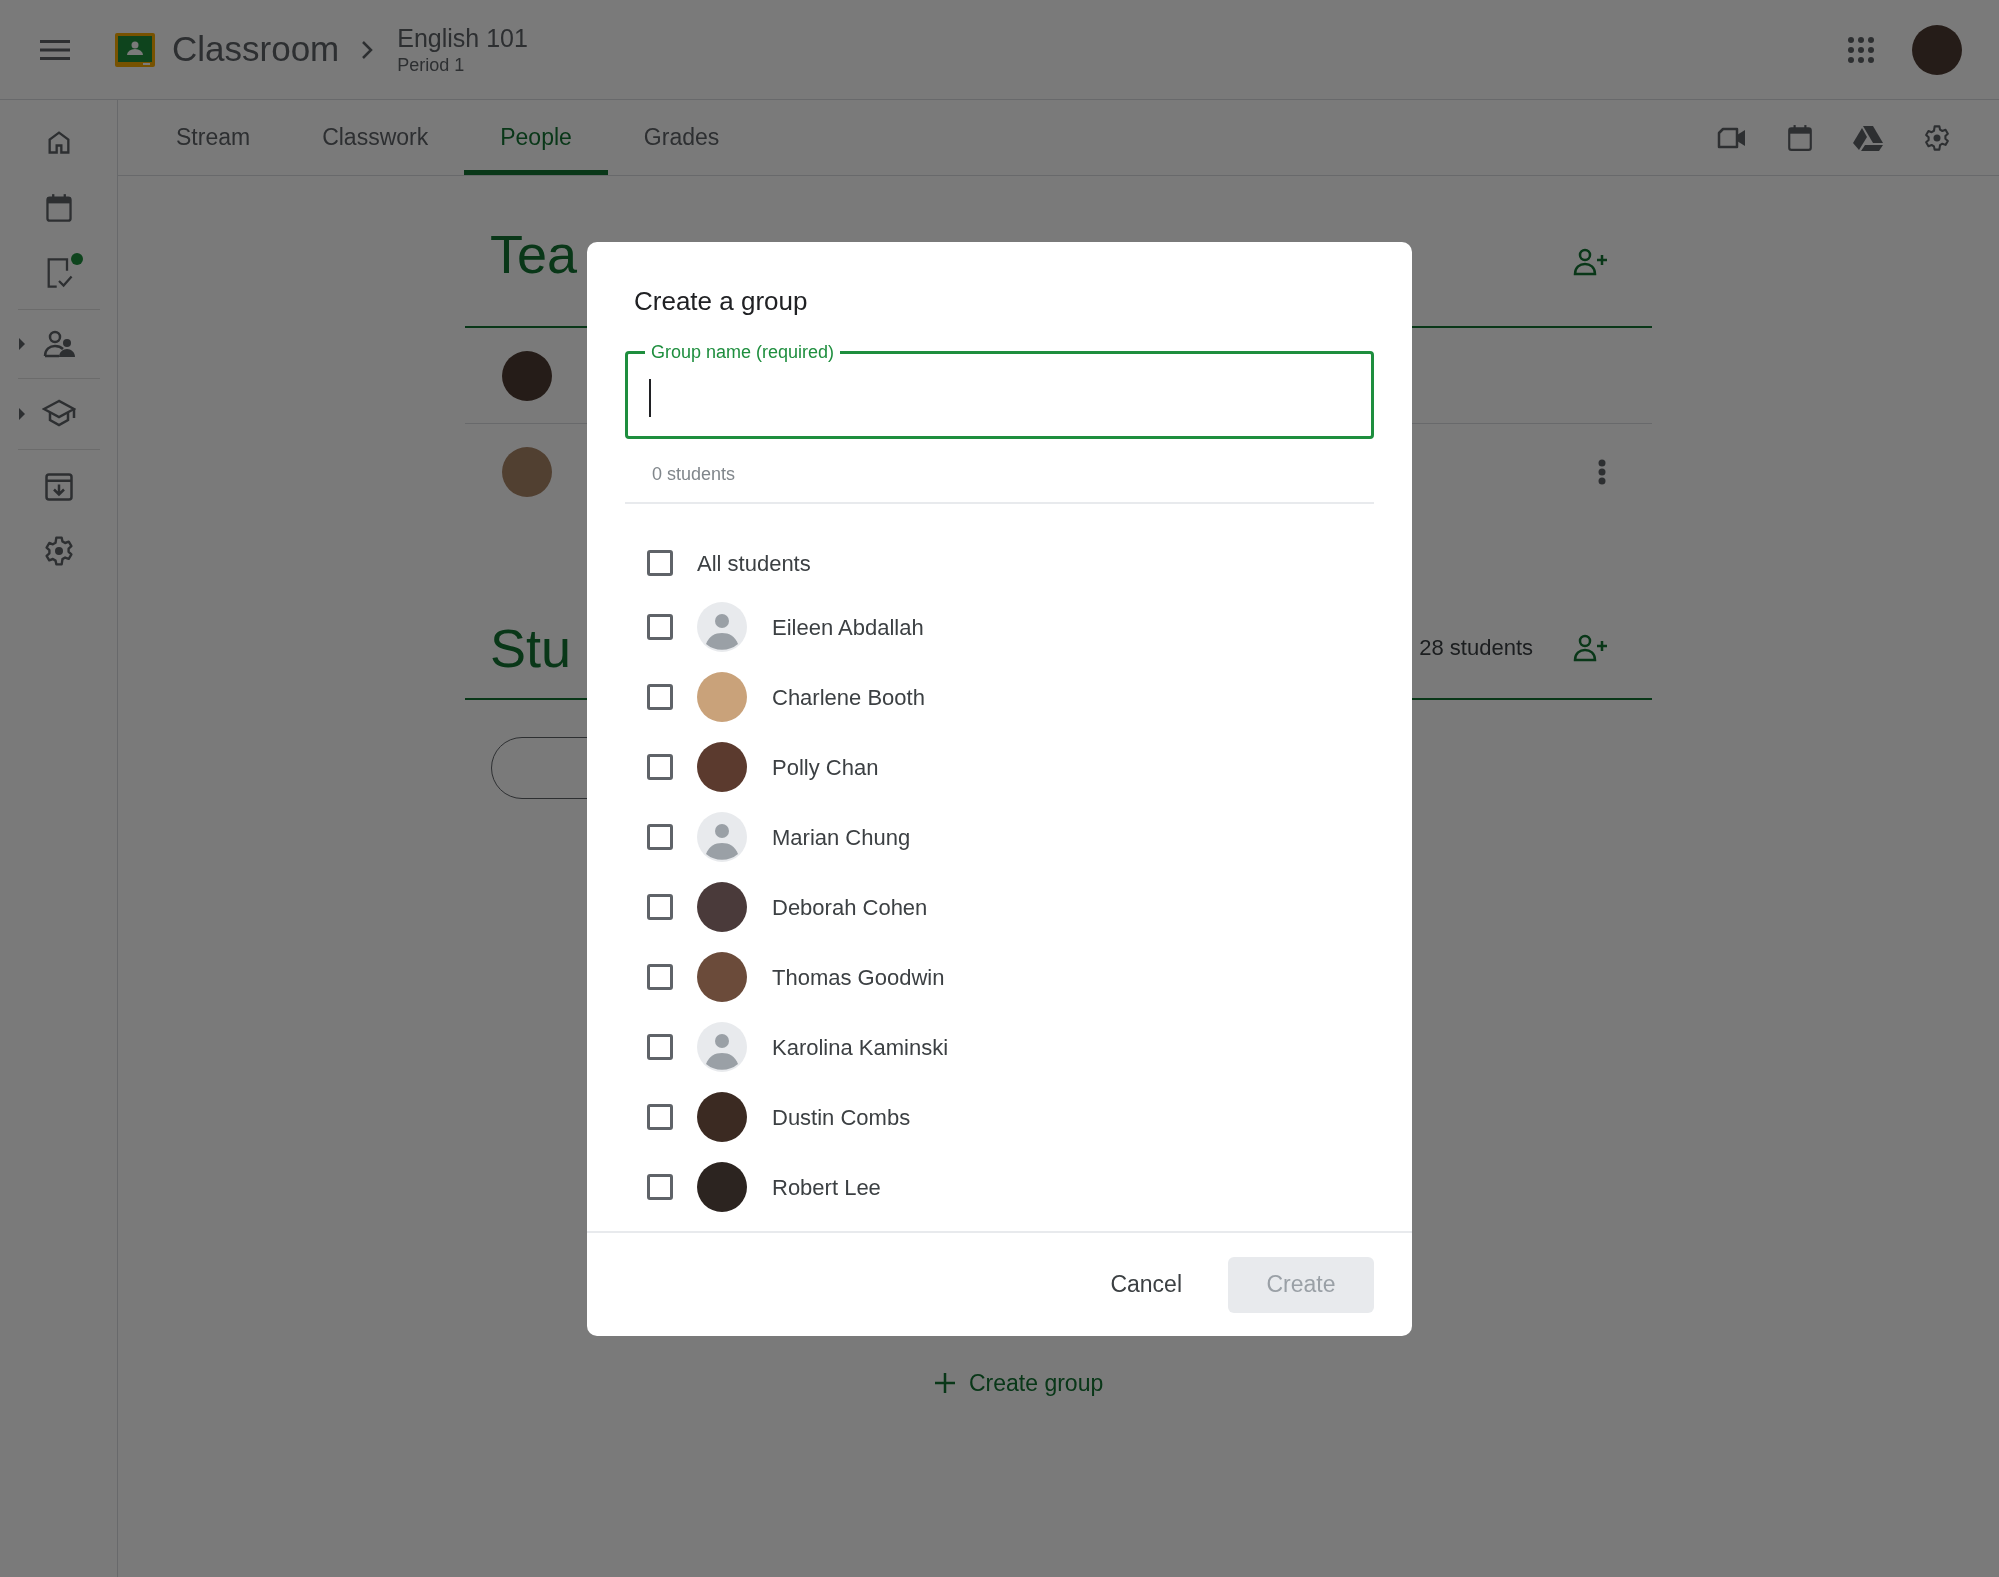 The width and height of the screenshot is (1999, 1577). Describe the element at coordinates (462, 37) in the screenshot. I see `class-name: English 101` at that location.